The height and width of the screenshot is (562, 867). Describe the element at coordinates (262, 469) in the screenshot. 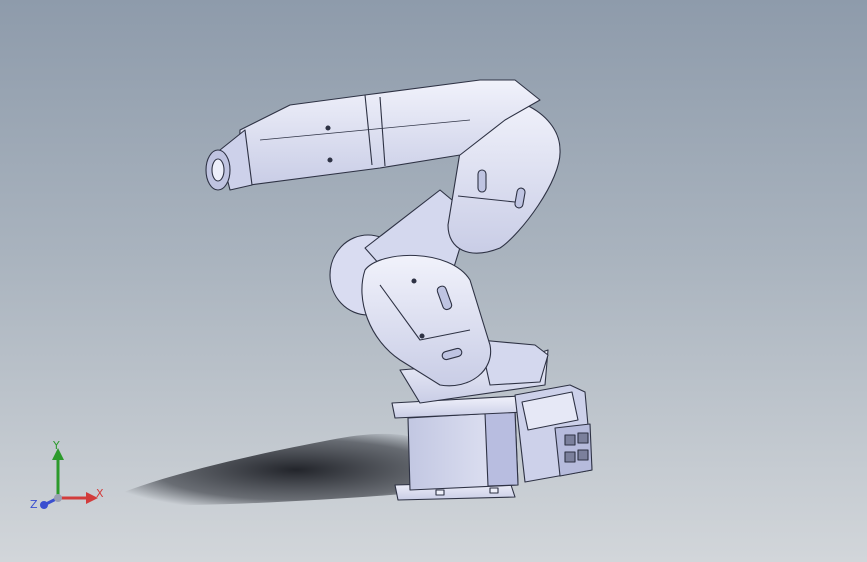

I see `floor-shadow` at that location.